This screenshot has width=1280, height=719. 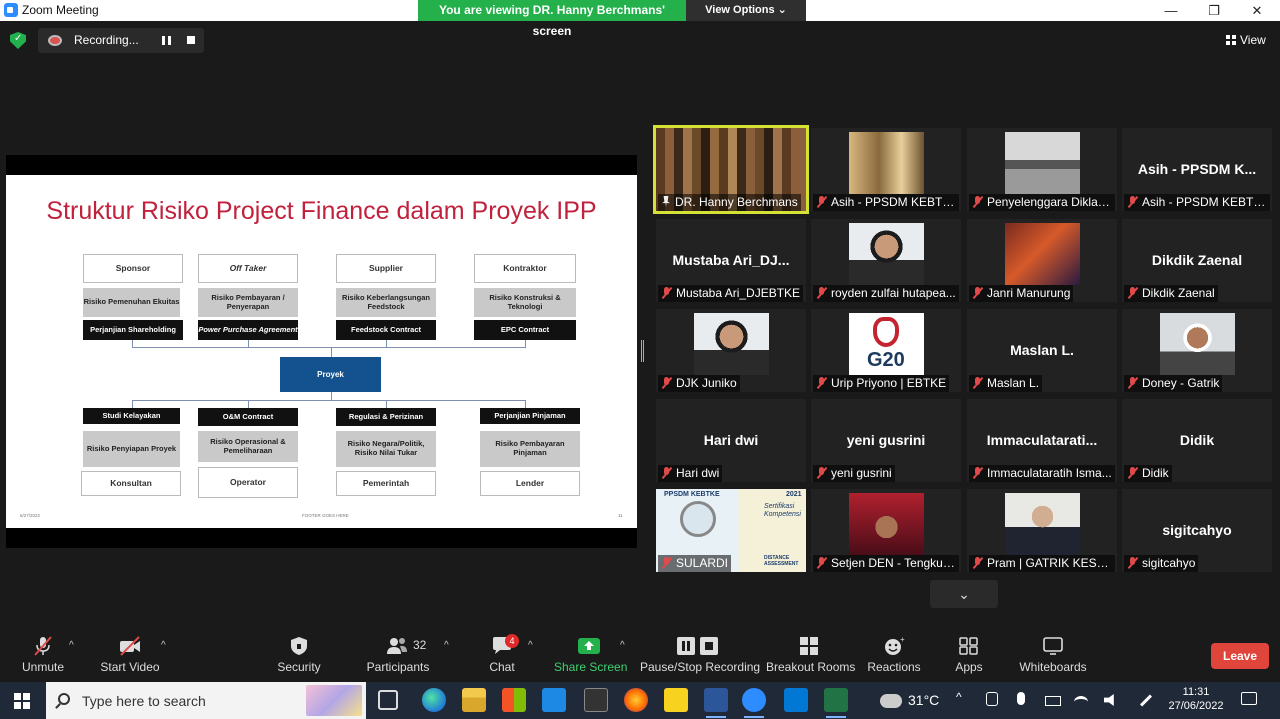 What do you see at coordinates (43, 655) in the screenshot?
I see `unmute-button: Unmute` at bounding box center [43, 655].